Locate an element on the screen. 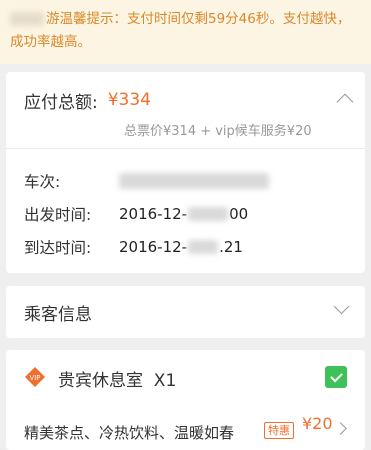  depart-value: 2016-12- 00 is located at coordinates (183, 214).